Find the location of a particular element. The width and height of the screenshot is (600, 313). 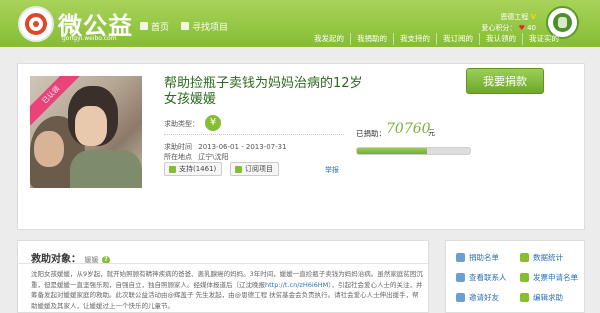

site-logo: 微公益 gongyi.weibo.com is located at coordinates (78, 24).